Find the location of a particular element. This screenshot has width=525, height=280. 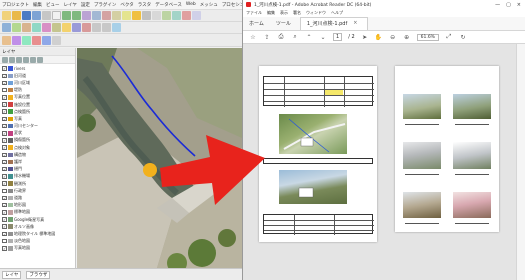

arrow-overlay is located at coordinates (212, 170).